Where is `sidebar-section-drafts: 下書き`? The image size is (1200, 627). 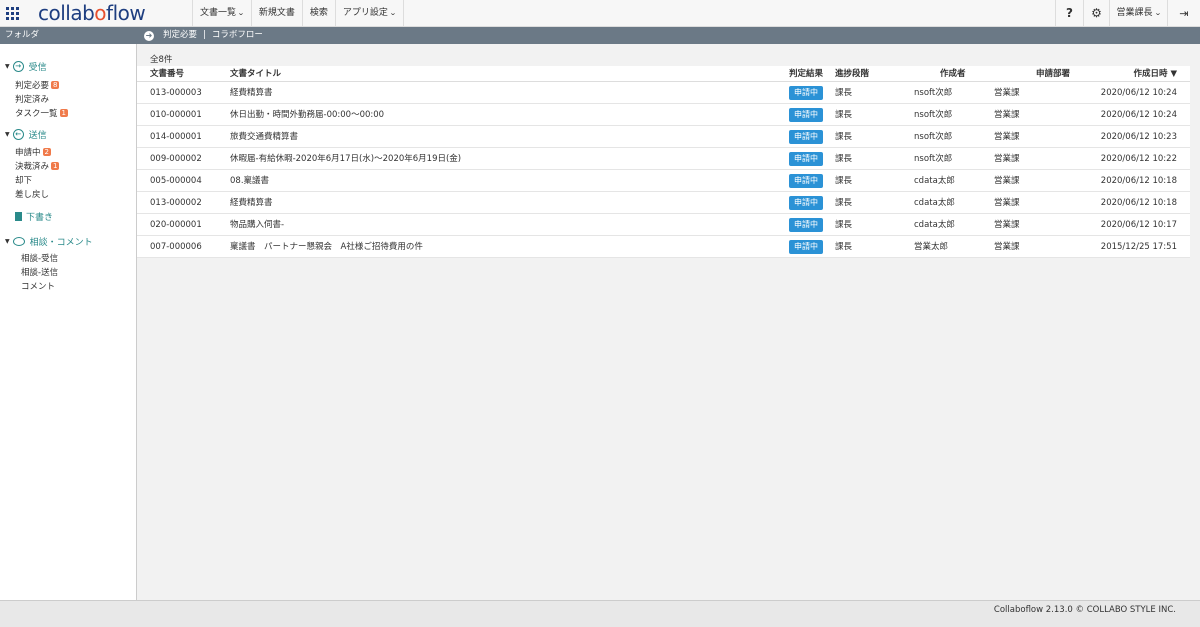 sidebar-section-drafts: 下書き is located at coordinates (34, 216).